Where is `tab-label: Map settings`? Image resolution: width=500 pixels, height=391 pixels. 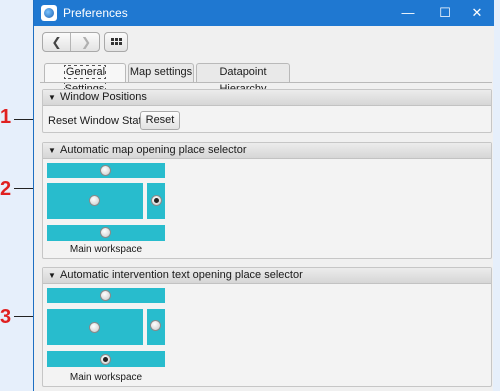
tab-label: Map settings is located at coordinates (161, 72).